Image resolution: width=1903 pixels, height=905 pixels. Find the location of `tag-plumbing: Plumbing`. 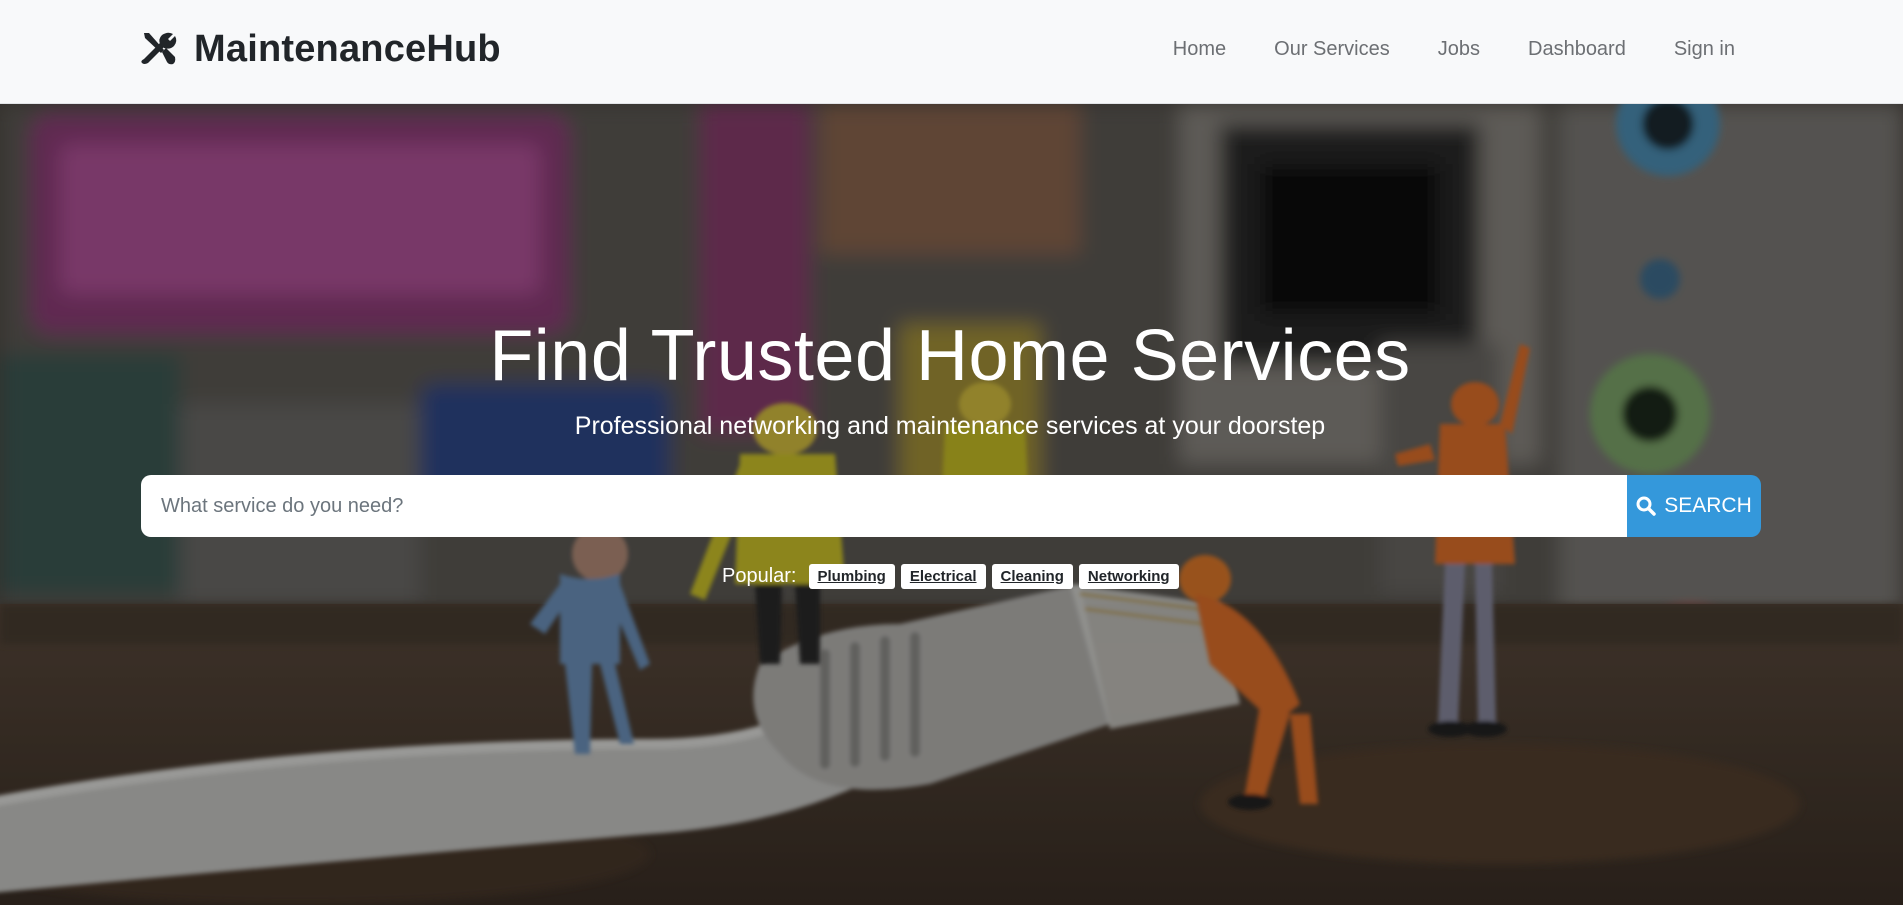

tag-plumbing: Plumbing is located at coordinates (851, 576).